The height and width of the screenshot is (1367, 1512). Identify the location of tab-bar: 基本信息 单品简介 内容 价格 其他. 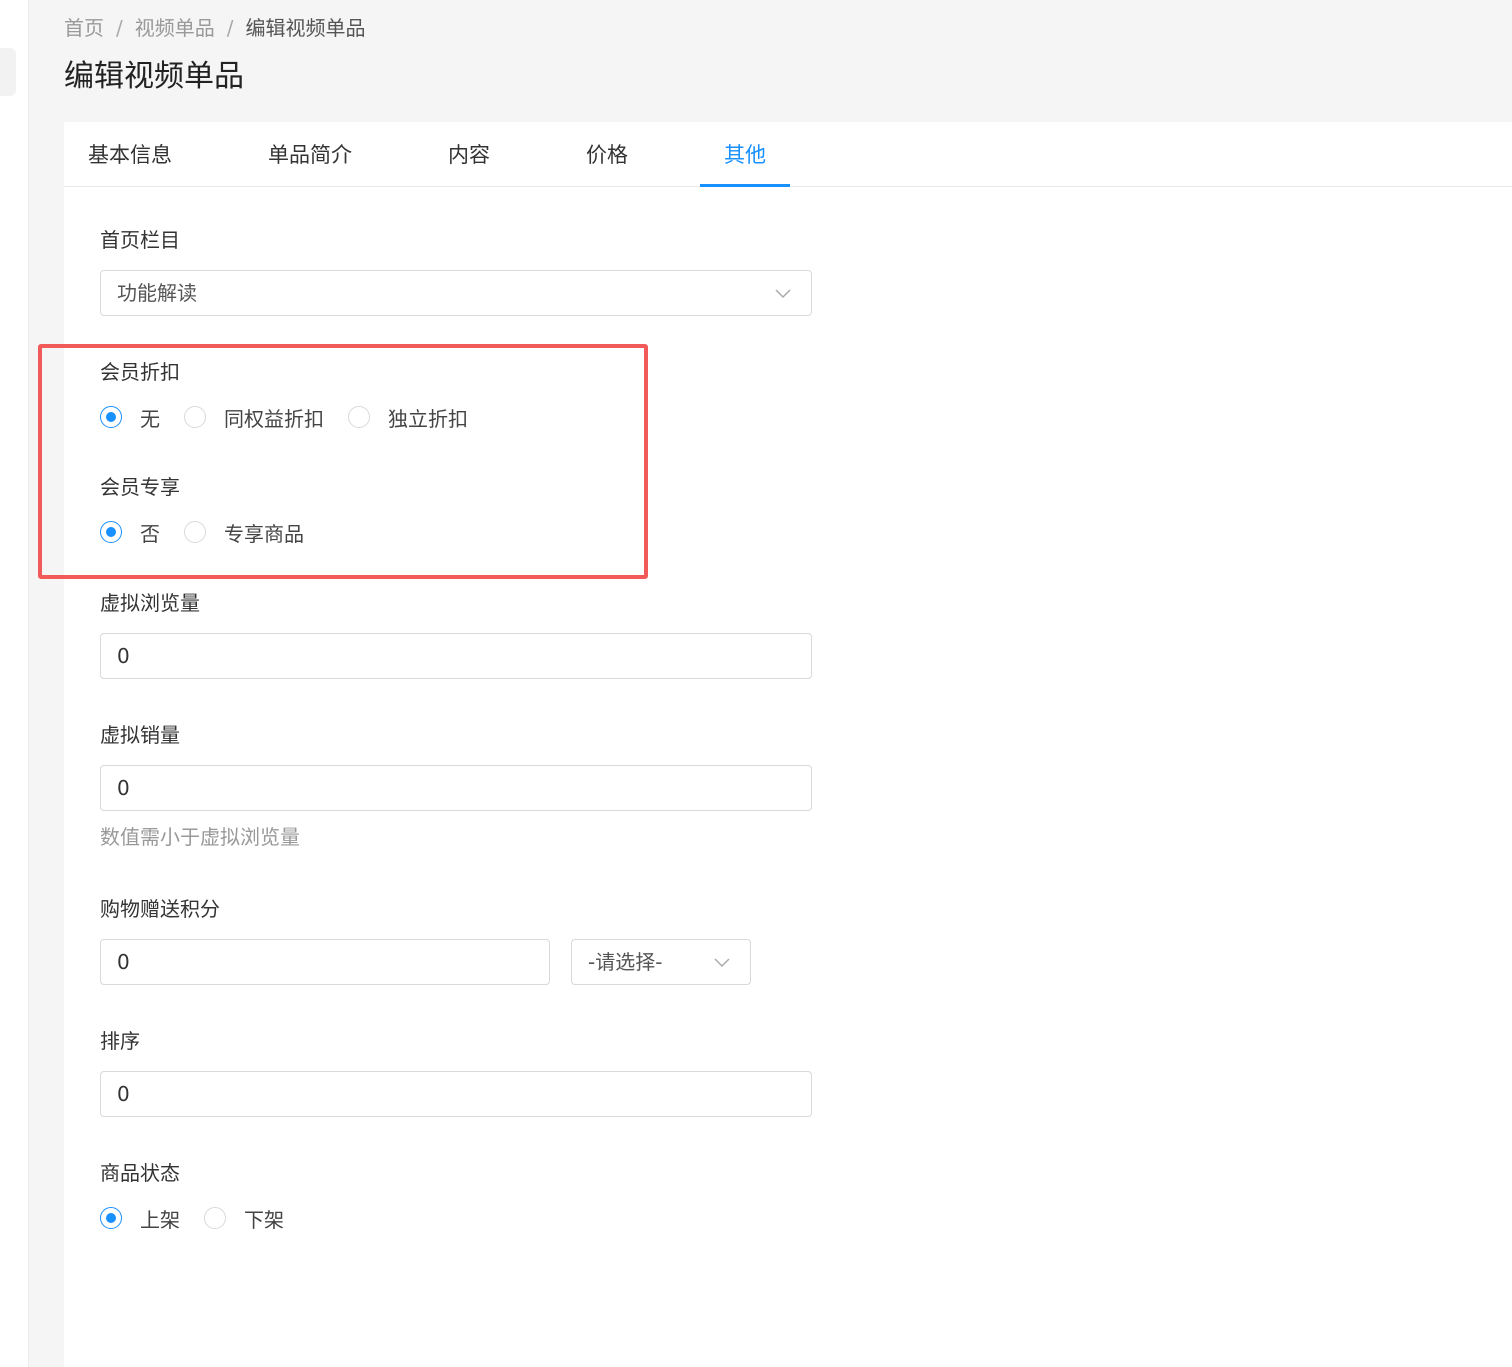
(788, 154).